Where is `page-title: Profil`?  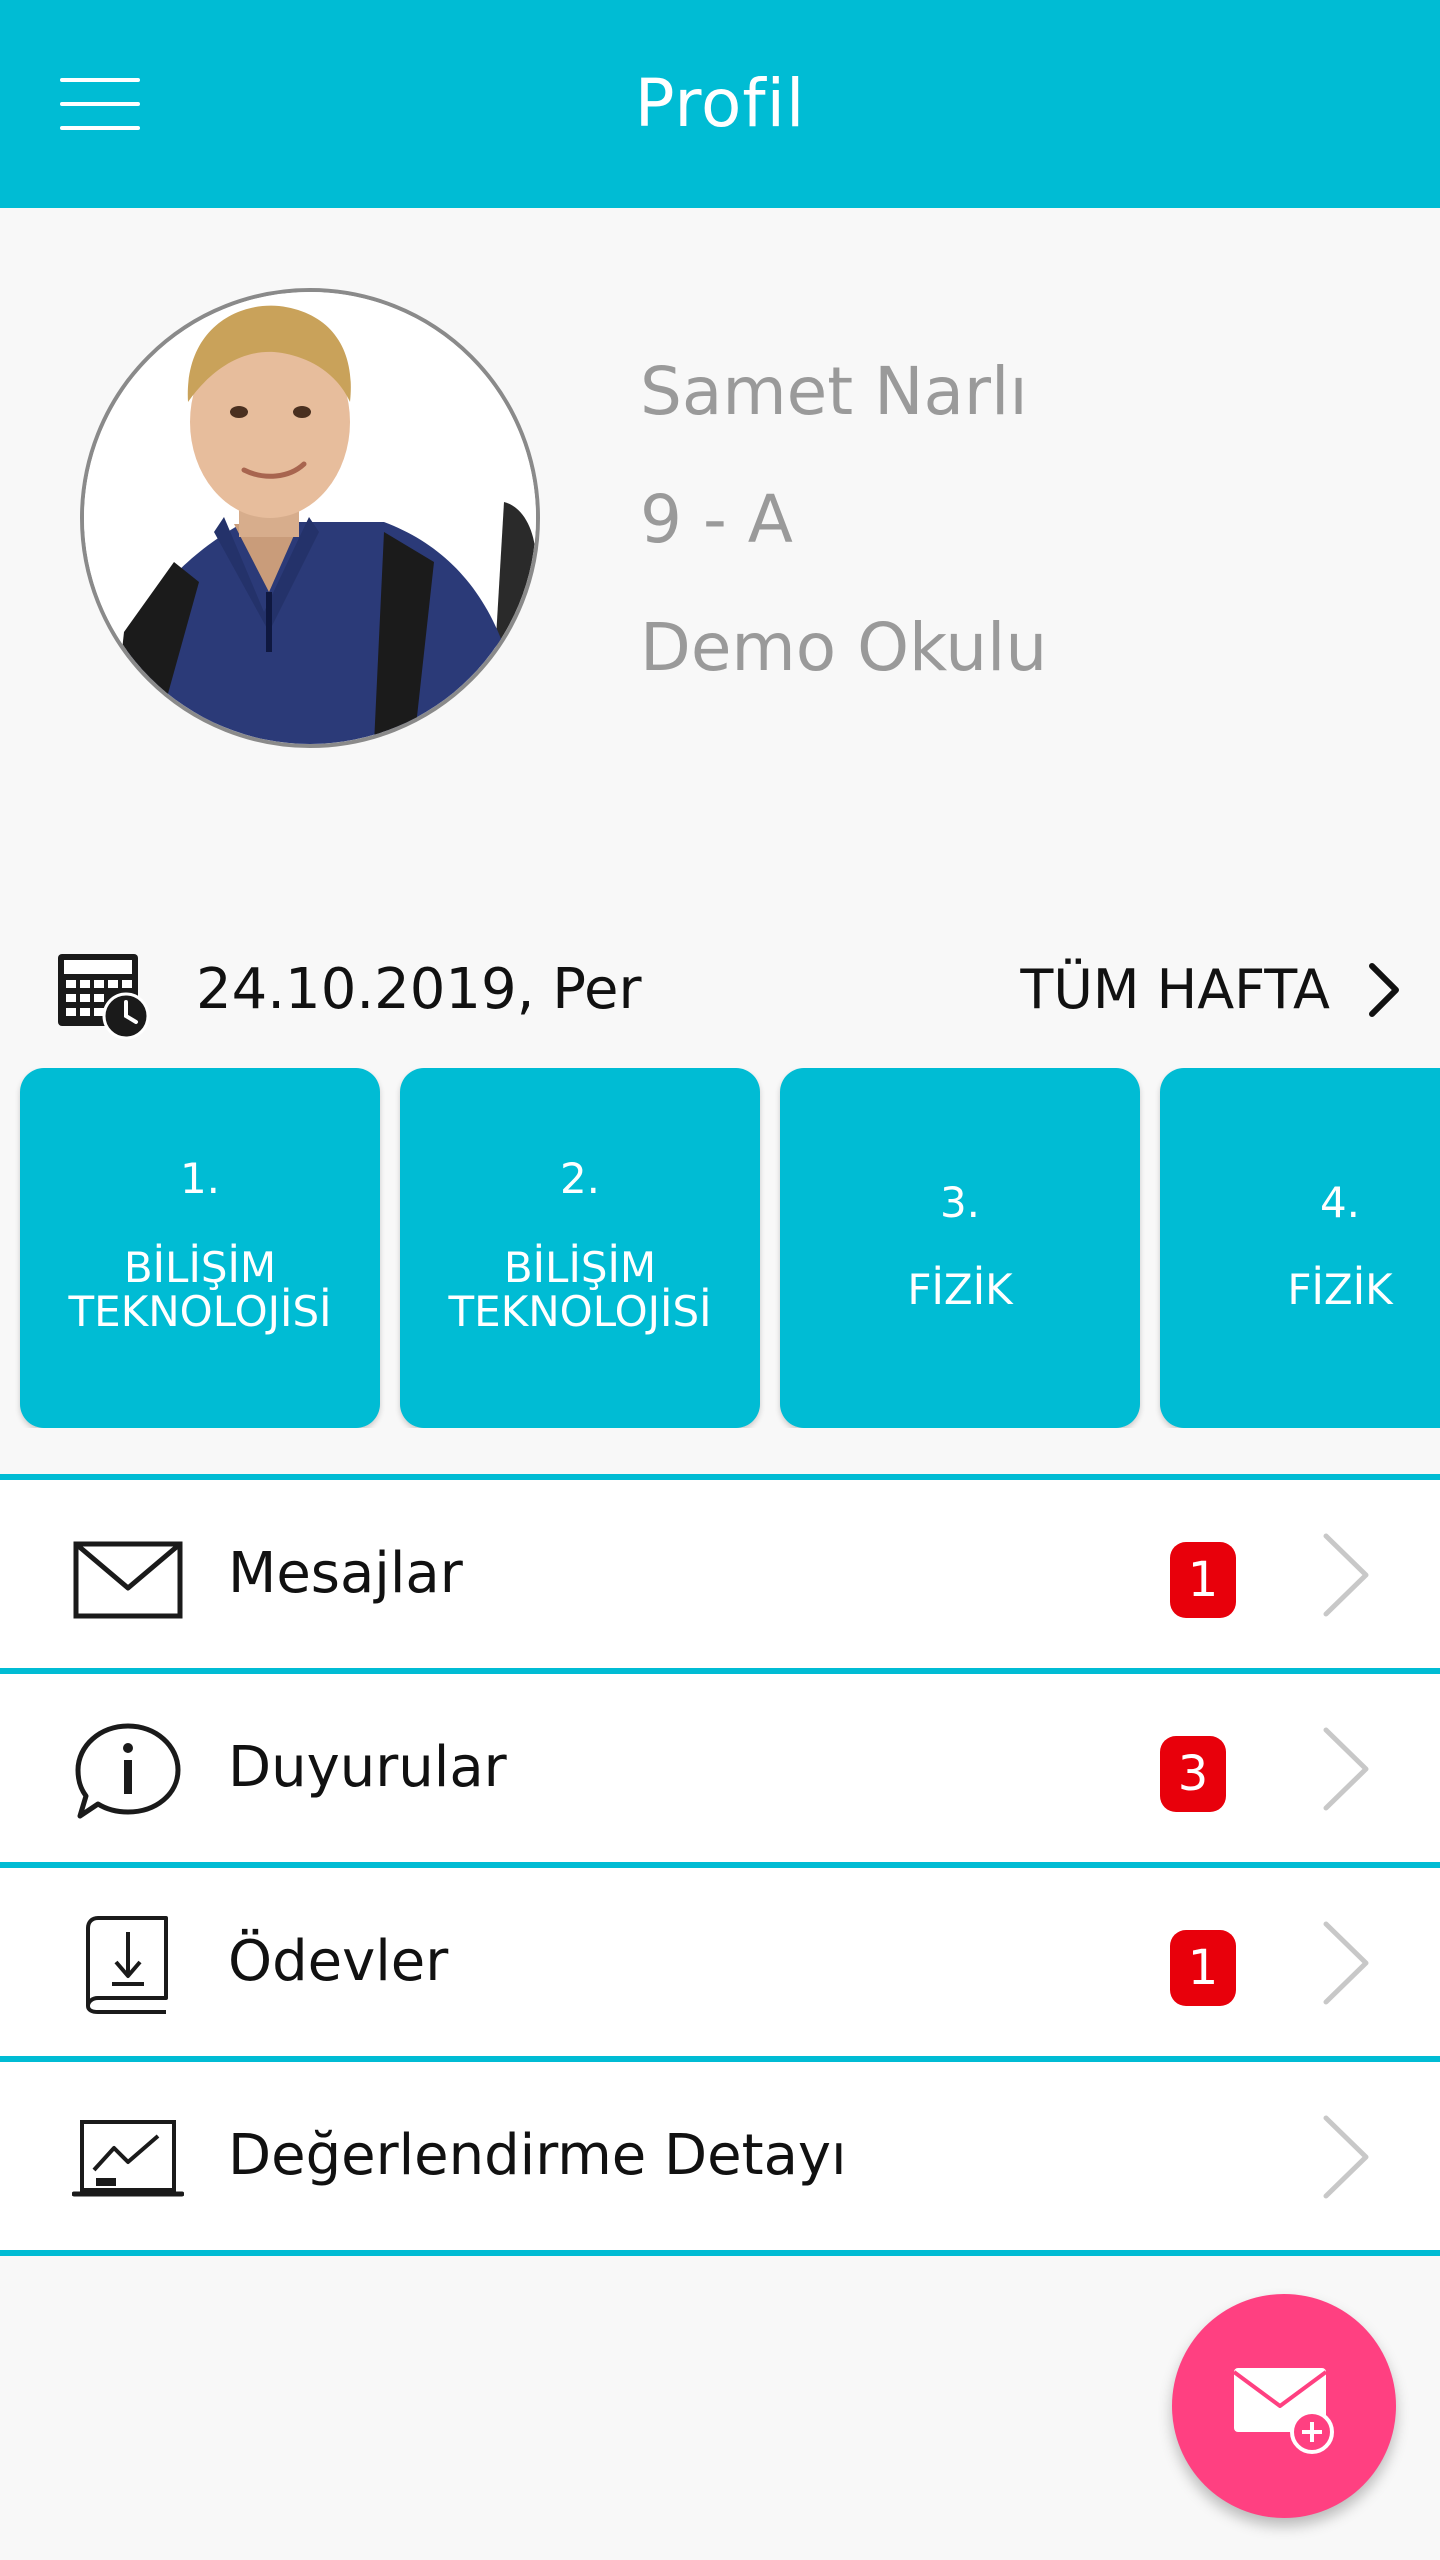
page-title: Profil is located at coordinates (720, 103).